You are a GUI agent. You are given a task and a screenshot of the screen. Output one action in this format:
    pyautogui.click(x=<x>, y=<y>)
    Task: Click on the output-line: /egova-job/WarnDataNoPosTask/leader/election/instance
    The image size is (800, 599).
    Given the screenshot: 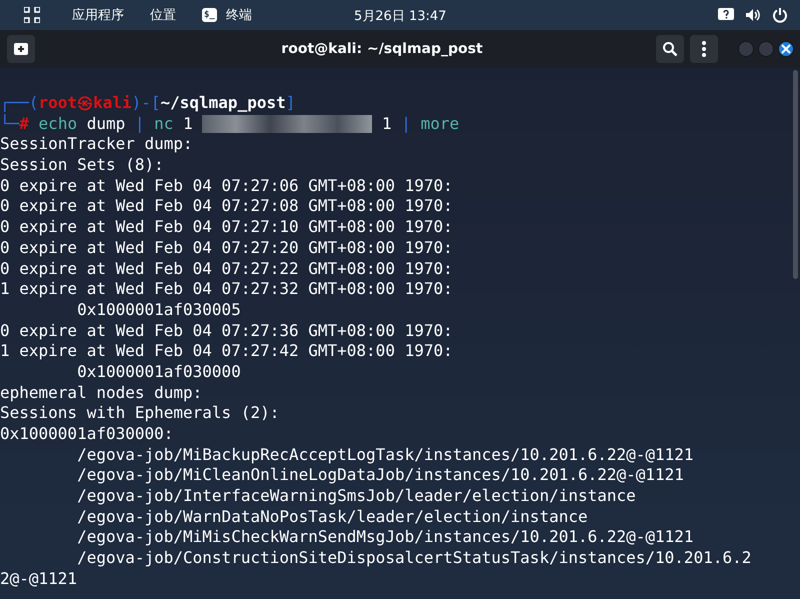 What is the action you would take?
    pyautogui.click(x=332, y=517)
    